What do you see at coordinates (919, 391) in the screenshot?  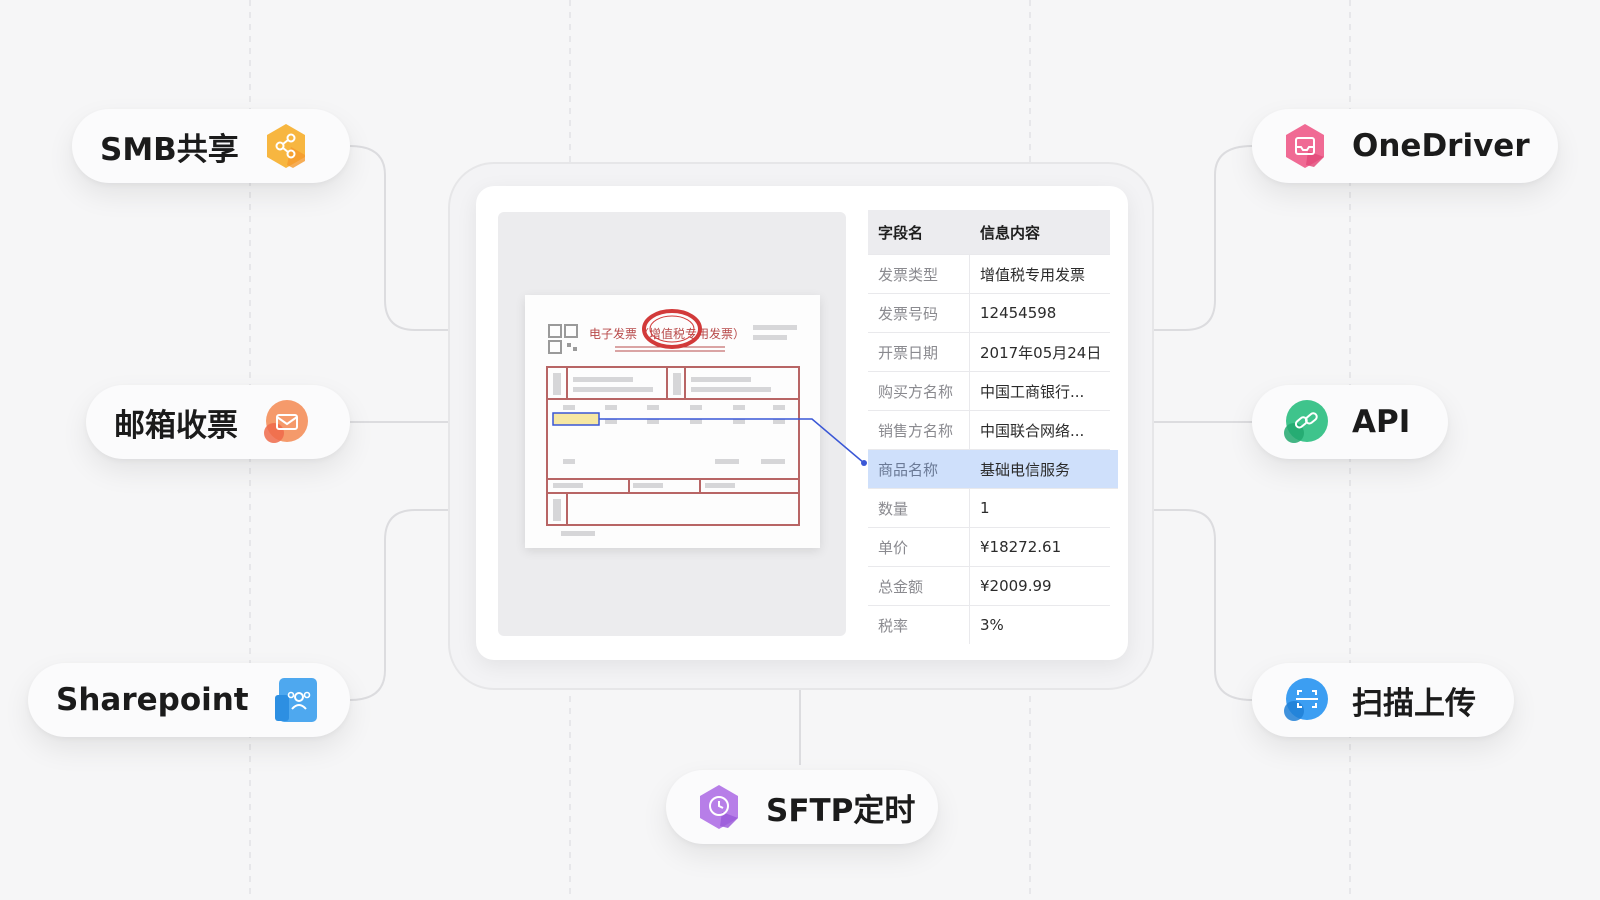 I see `row-field: 购买方名称` at bounding box center [919, 391].